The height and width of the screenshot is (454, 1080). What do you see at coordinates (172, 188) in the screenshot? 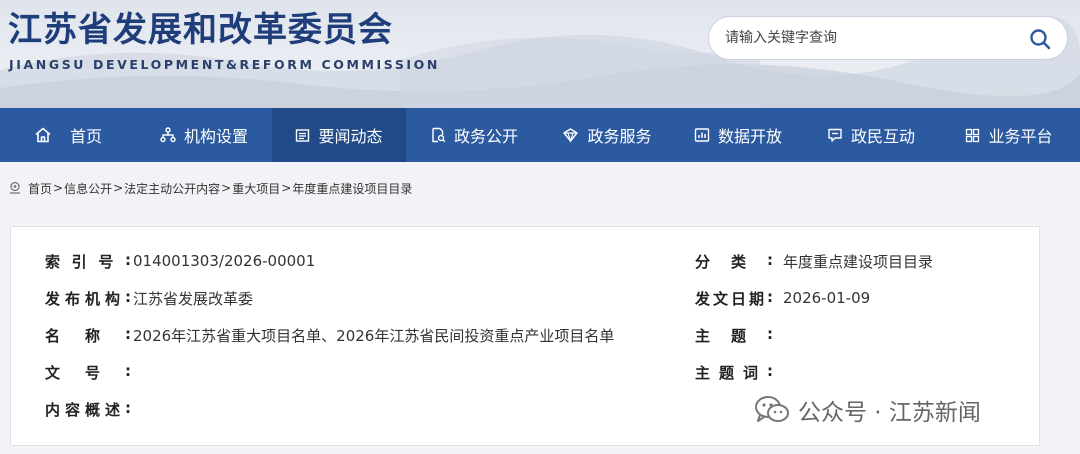
I see `breadcrumb-statutory: 法定主动公开内容` at bounding box center [172, 188].